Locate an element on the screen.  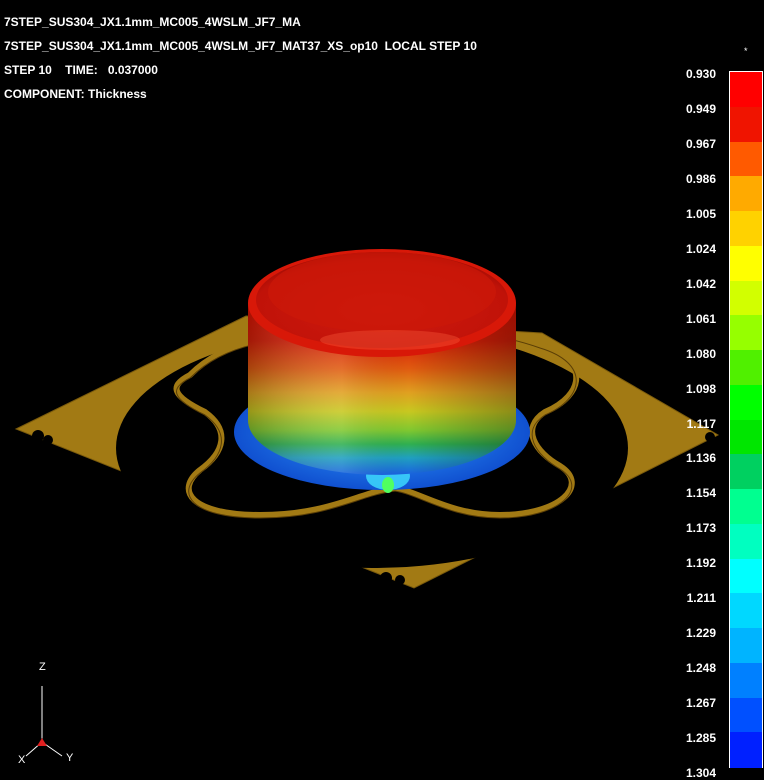
legend-value-label: 1.005 is located at coordinates (700, 213).